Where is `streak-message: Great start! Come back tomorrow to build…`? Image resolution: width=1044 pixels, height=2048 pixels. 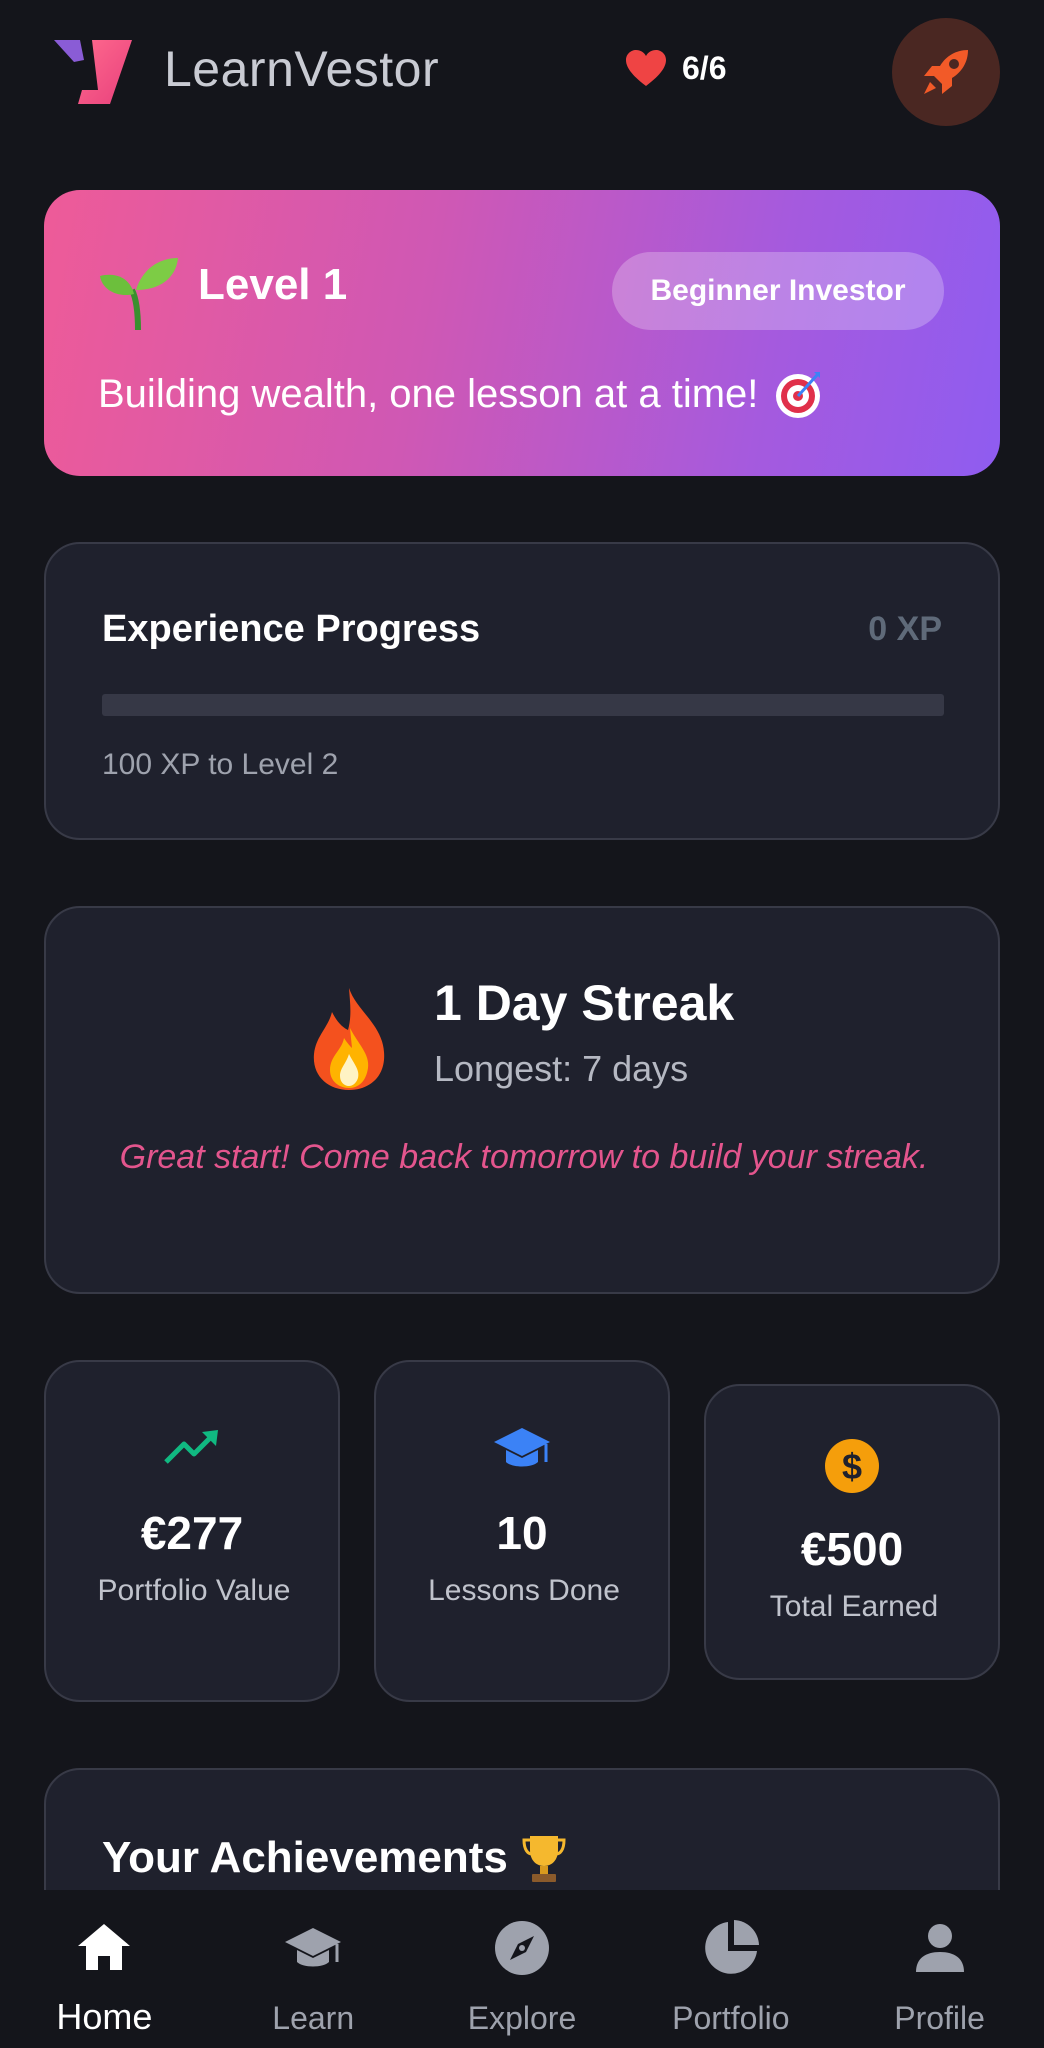 streak-message: Great start! Come back tomorrow to build… is located at coordinates (524, 1157).